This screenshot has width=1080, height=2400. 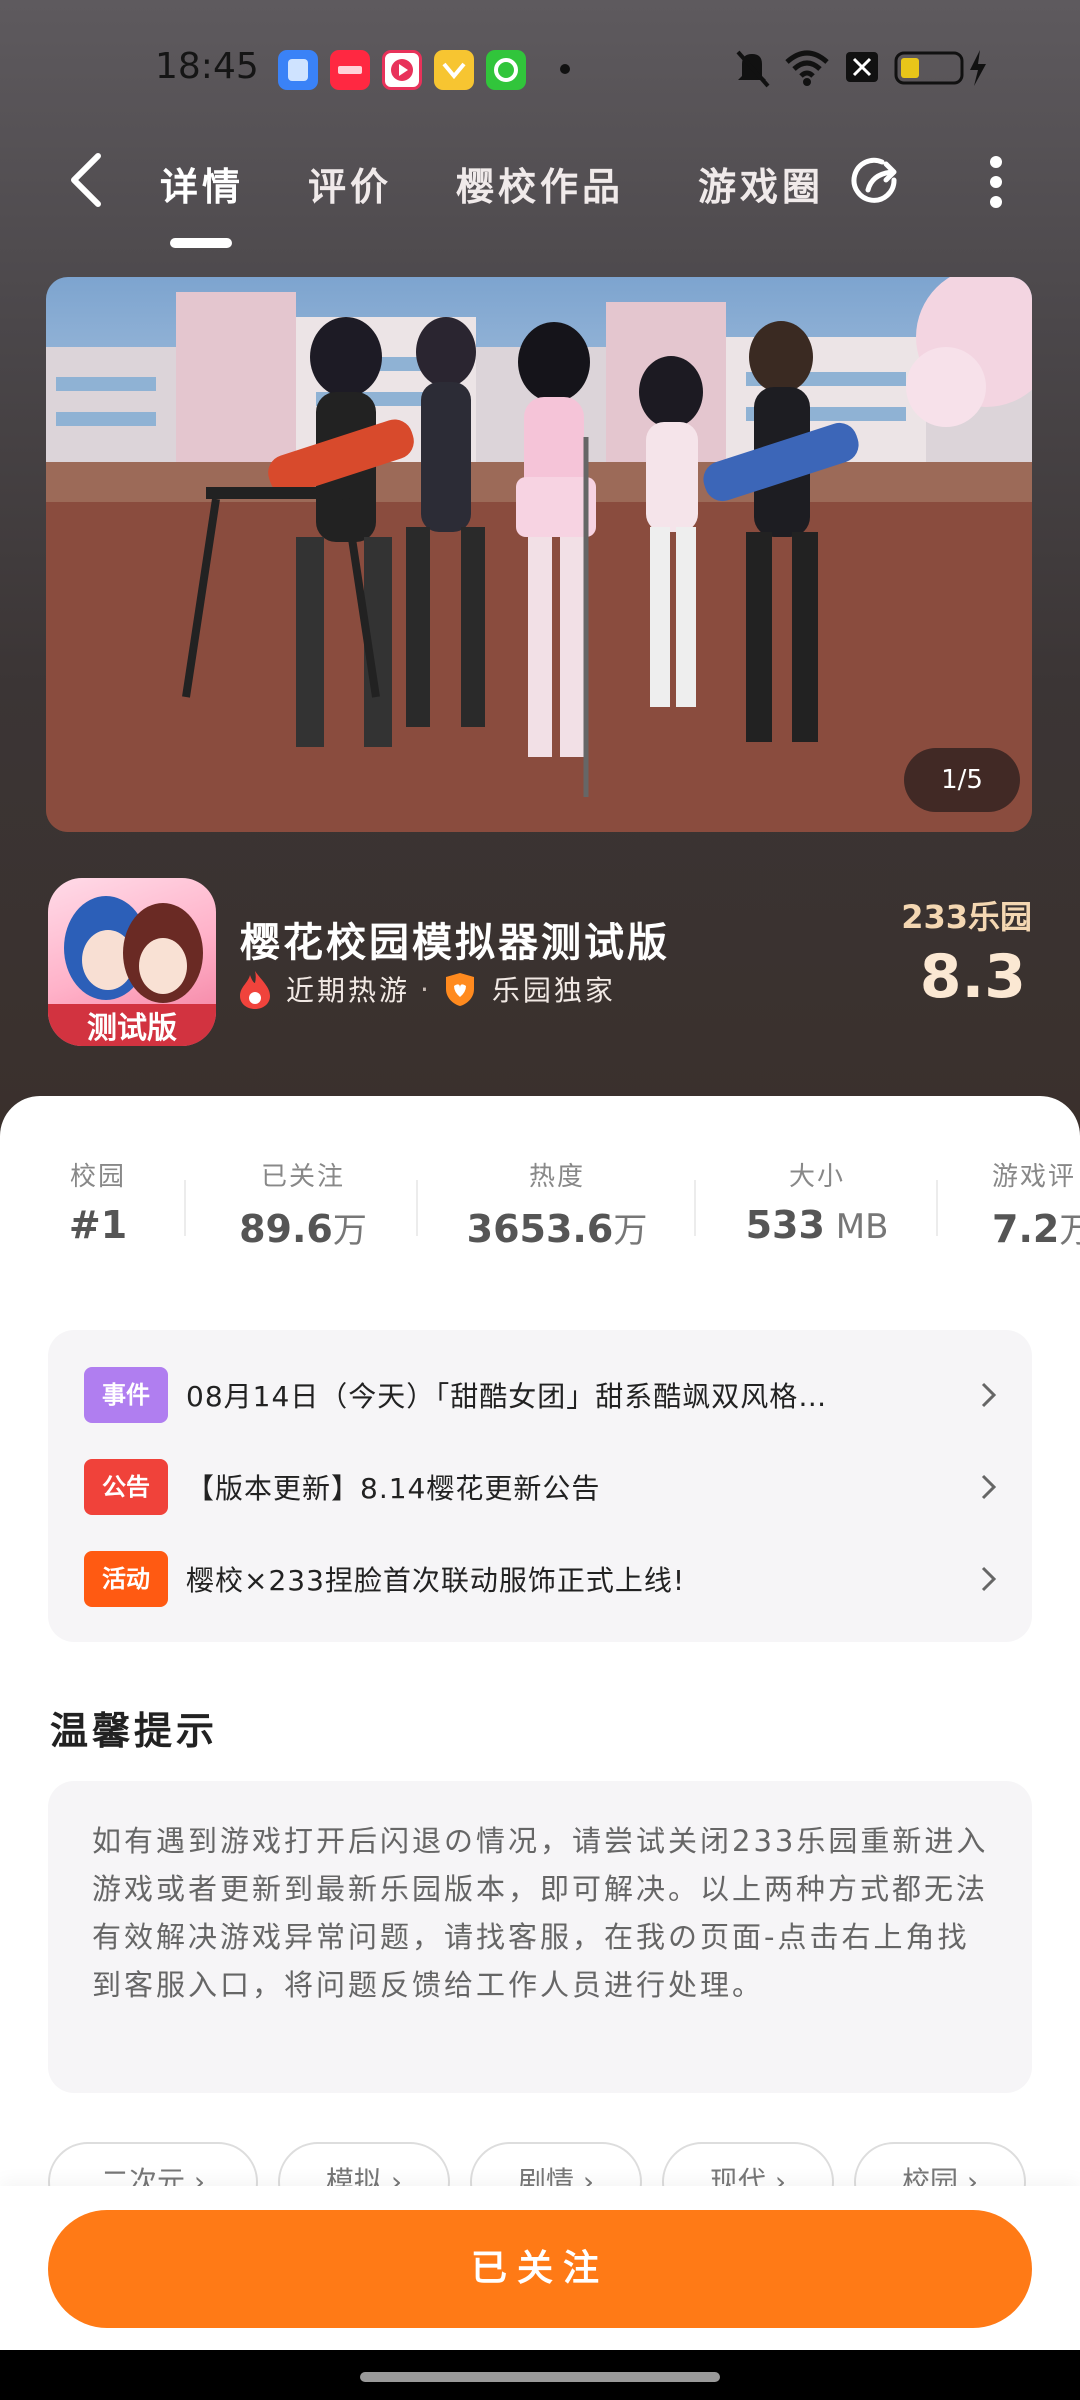 I want to click on tag-hot: 近期热游, so click(x=348, y=990).